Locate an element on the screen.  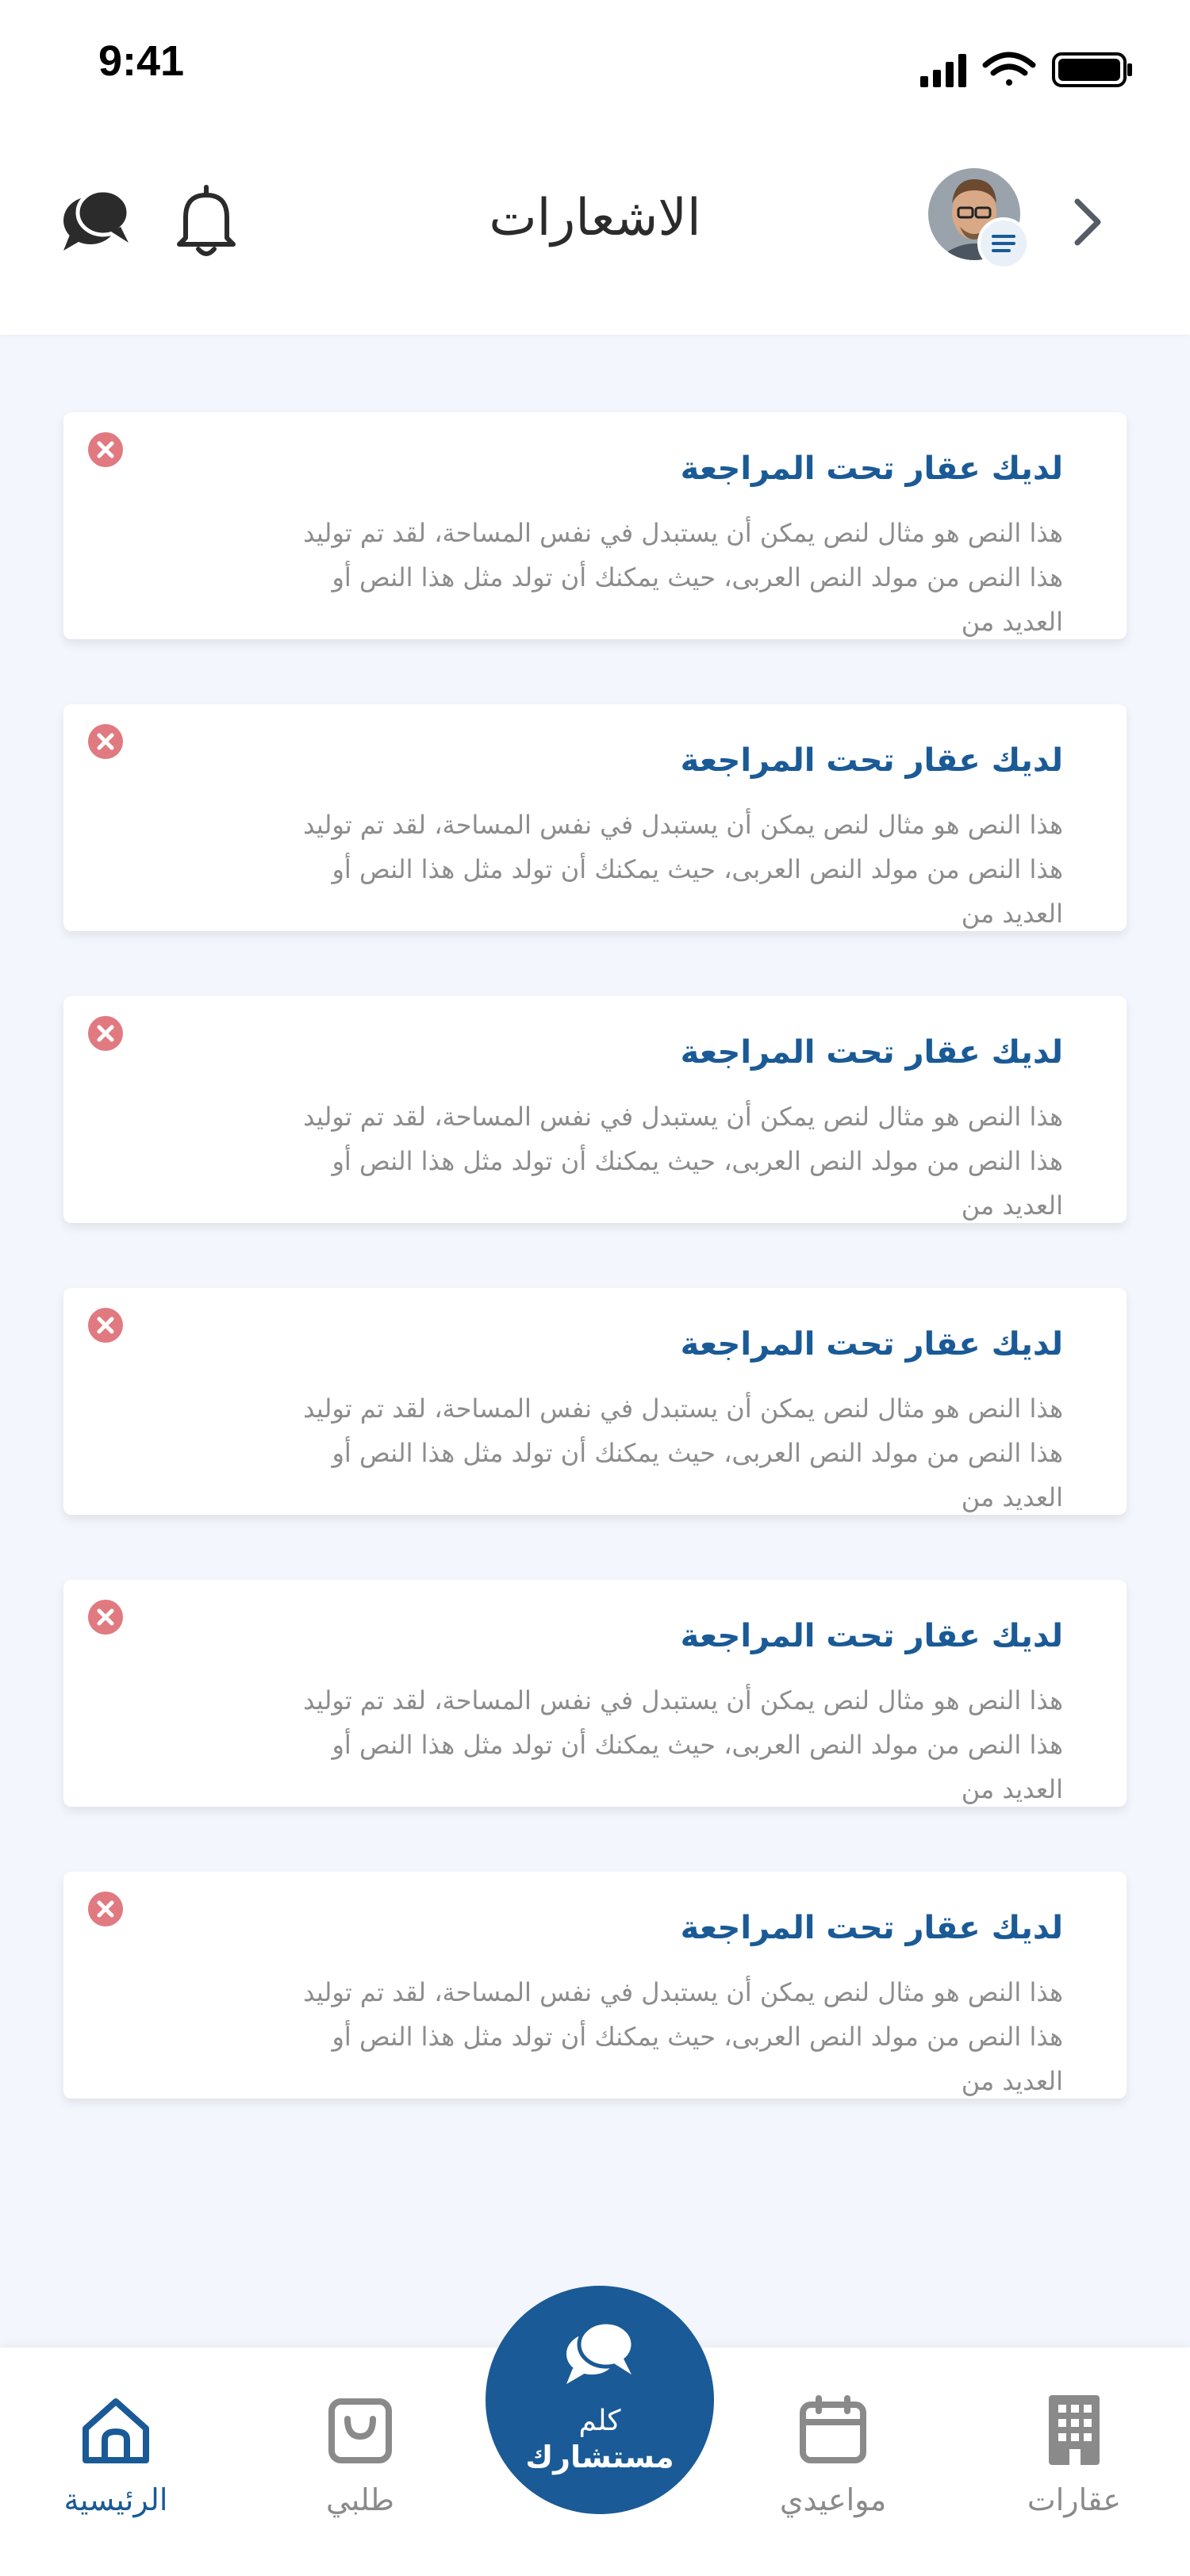
nav-item-home: الرئيسية is located at coordinates (116, 2463).